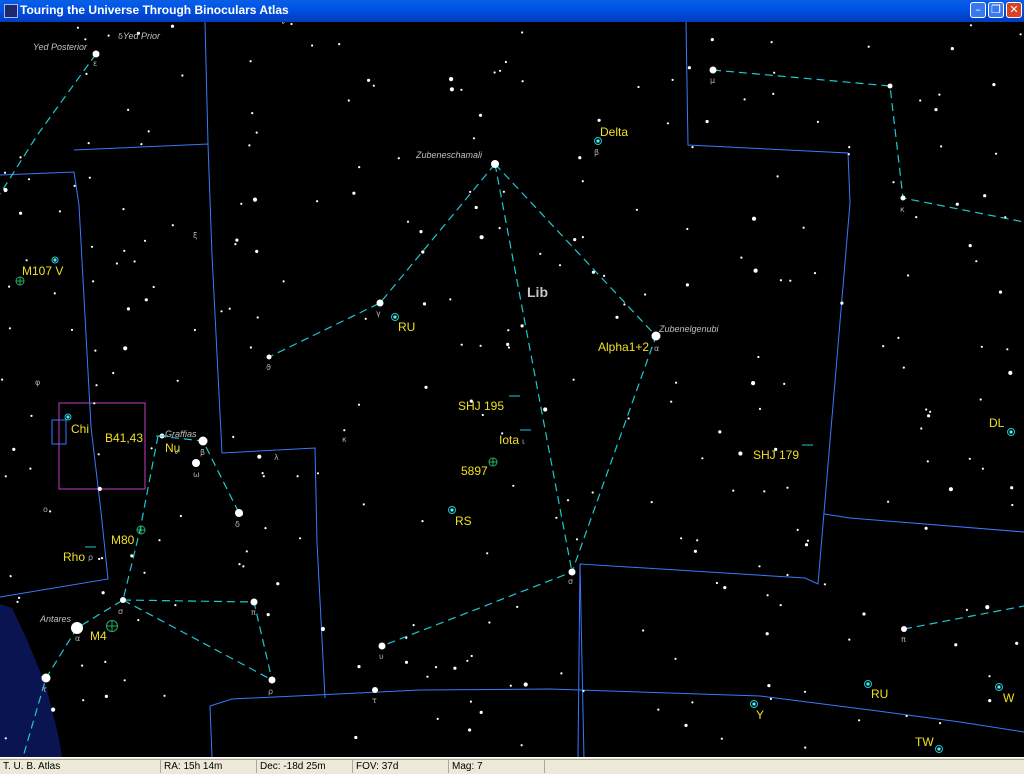 The height and width of the screenshot is (774, 1024). I want to click on object-label: Rho, so click(74, 557).